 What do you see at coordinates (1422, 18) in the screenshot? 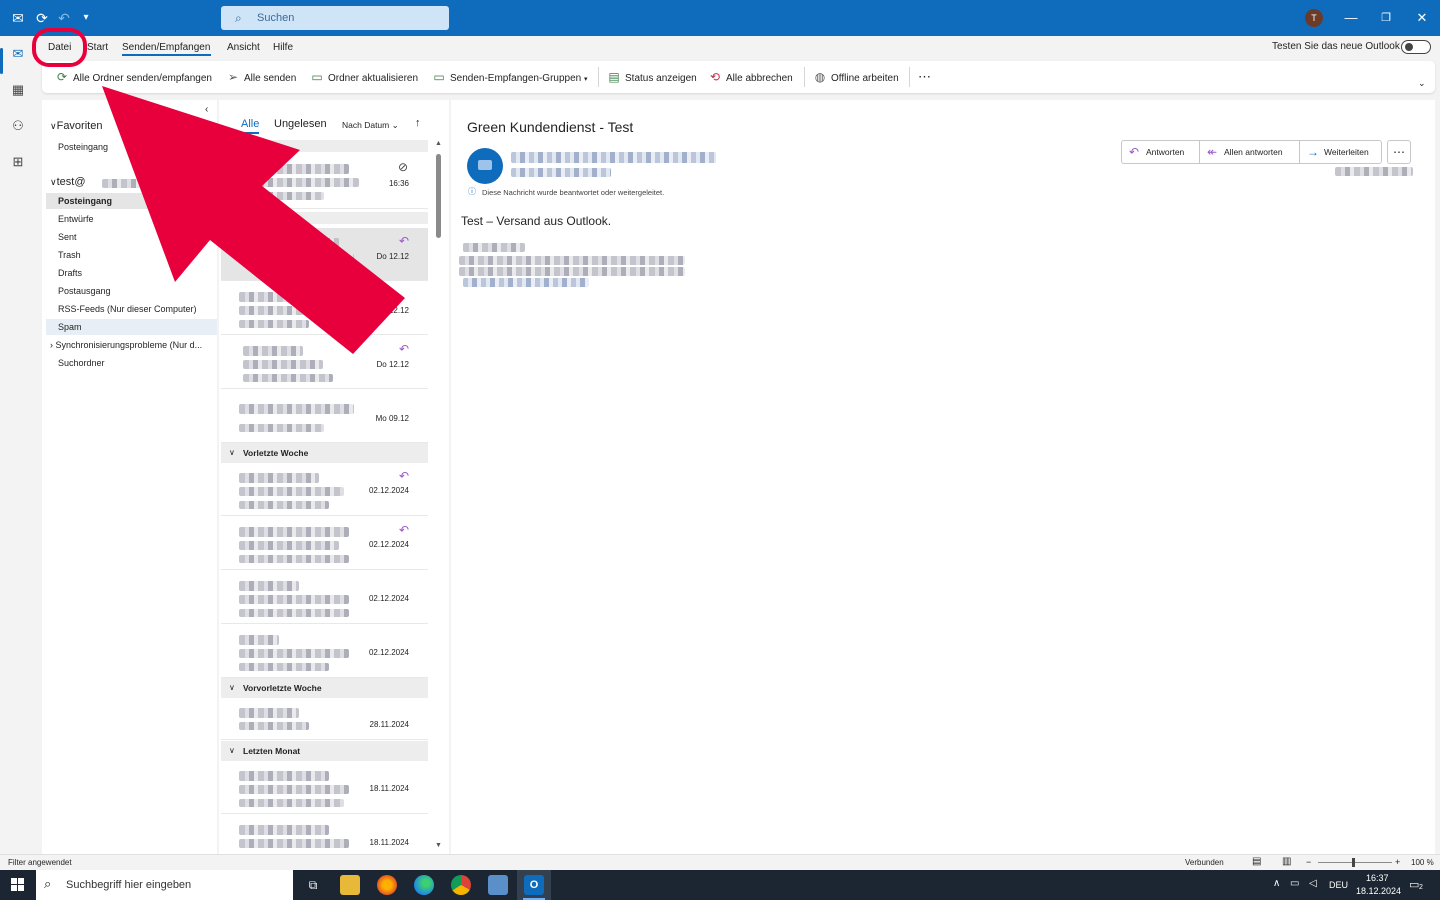
I see `close-button: ✕` at bounding box center [1422, 18].